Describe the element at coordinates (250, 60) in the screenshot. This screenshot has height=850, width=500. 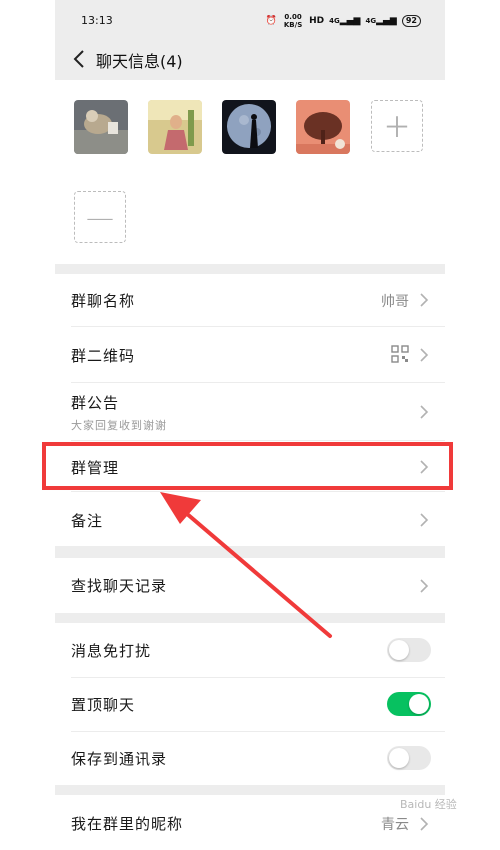
I see `nav-bar: 聊天信息(4)` at that location.